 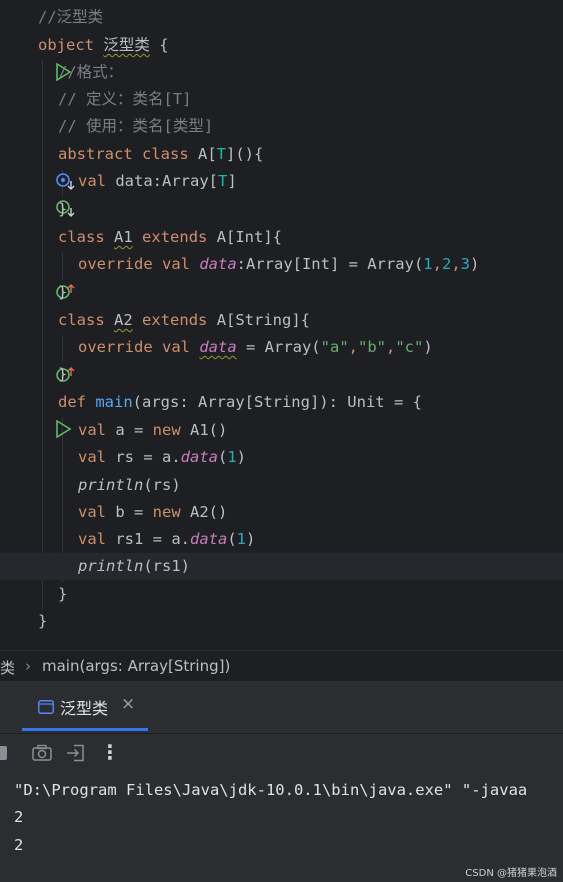 I want to click on code-line: abstract class A[T](){, so click(x=281, y=165).